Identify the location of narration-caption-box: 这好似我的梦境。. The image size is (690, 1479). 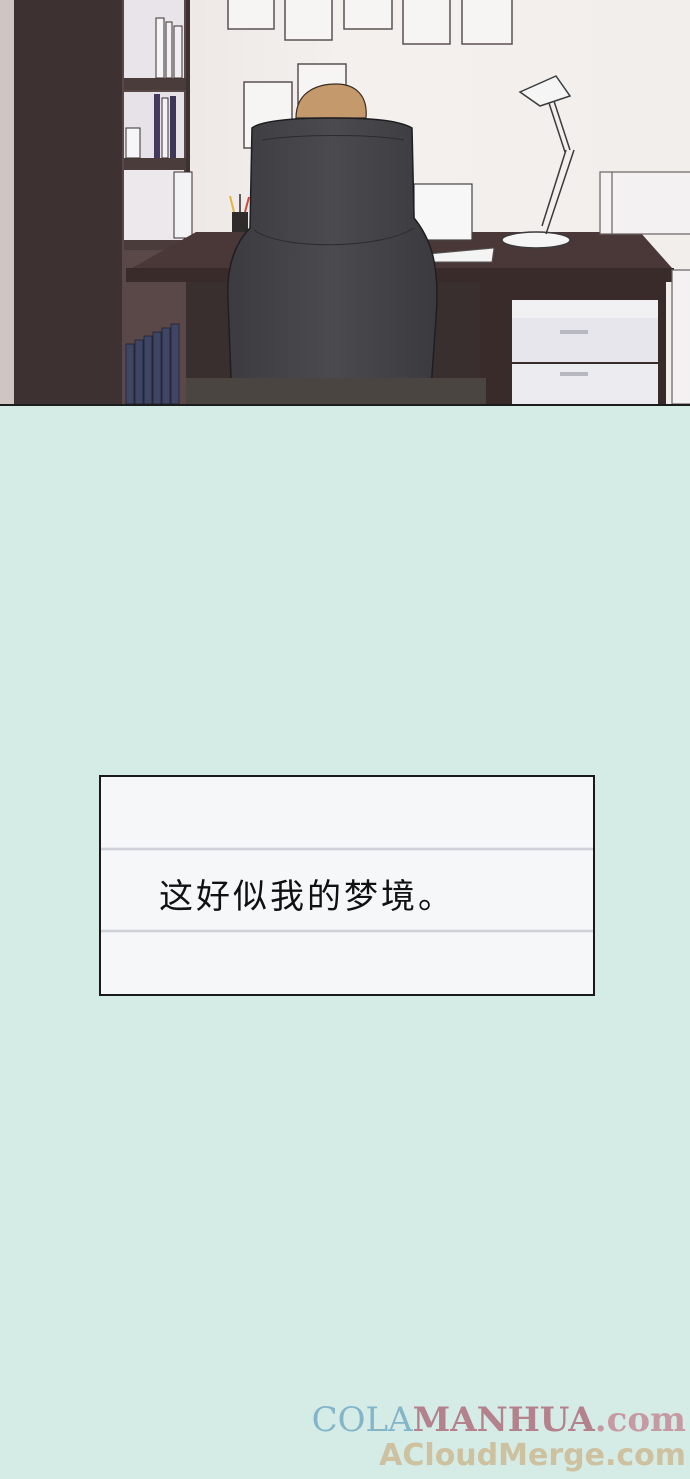
(347, 885).